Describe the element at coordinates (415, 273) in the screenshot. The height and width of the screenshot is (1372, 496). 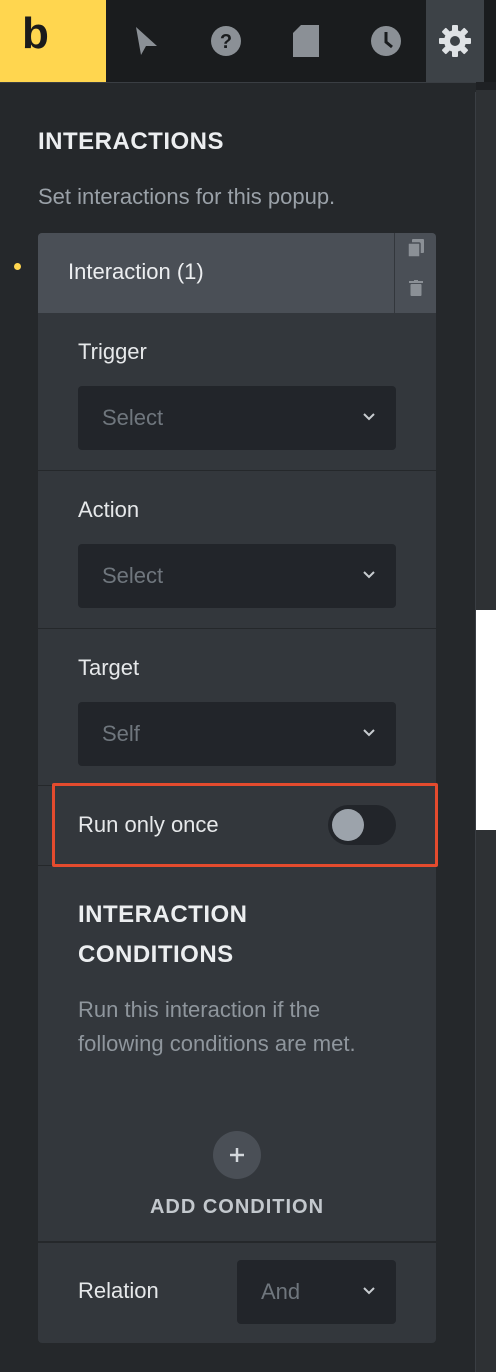
I see `interaction-tools` at that location.